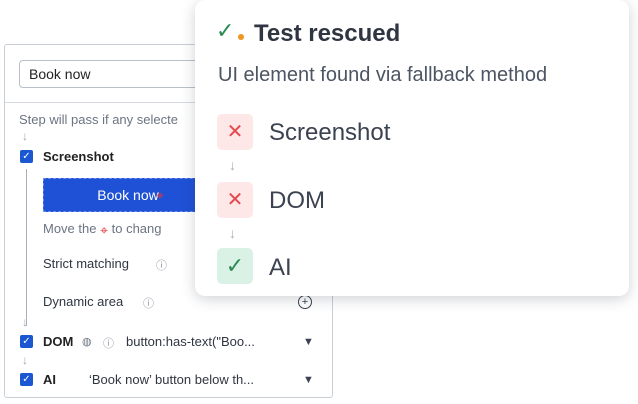 The image size is (638, 404). I want to click on dom-checkbox: ✓, so click(26, 341).